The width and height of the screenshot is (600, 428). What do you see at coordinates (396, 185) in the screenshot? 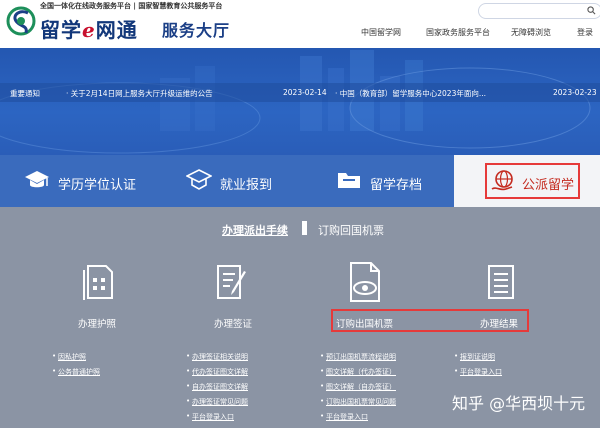
I see `tab-label: 留学存档` at bounding box center [396, 185].